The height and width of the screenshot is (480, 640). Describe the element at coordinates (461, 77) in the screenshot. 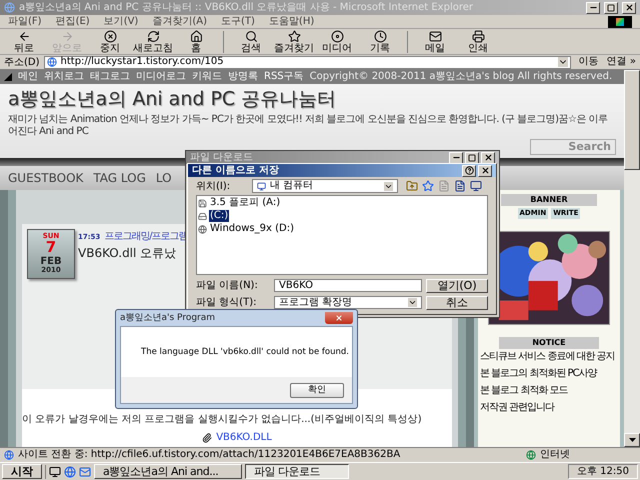

I see `copyright-text: Copyright© 2008-2011 a뽕잎소년a's blog All rights reserved.` at that location.